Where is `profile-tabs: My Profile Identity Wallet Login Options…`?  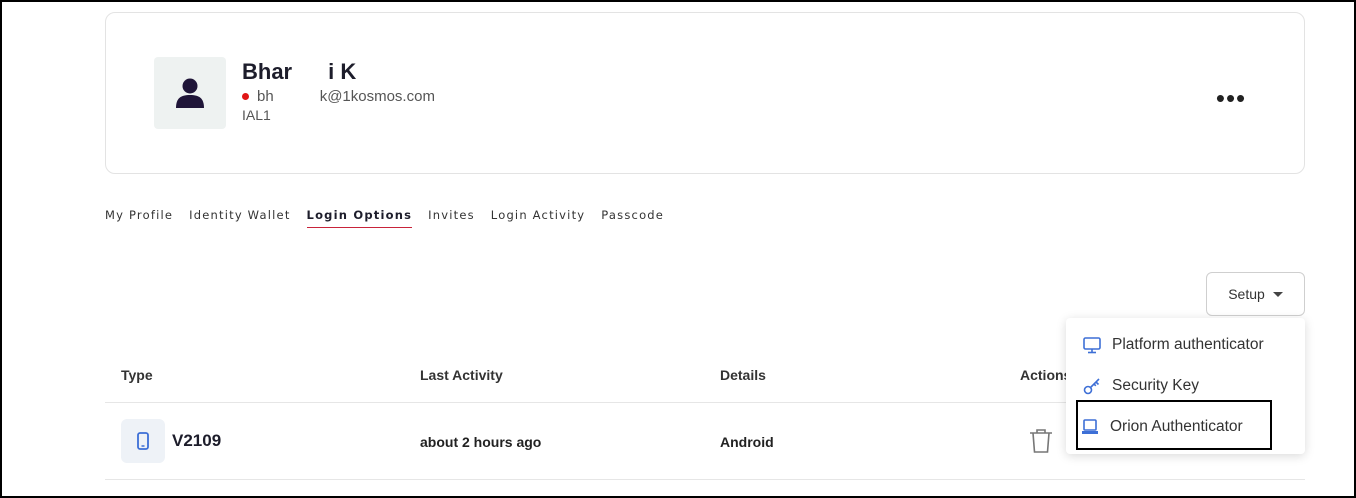
profile-tabs: My Profile Identity Wallet Login Options… is located at coordinates (392, 218).